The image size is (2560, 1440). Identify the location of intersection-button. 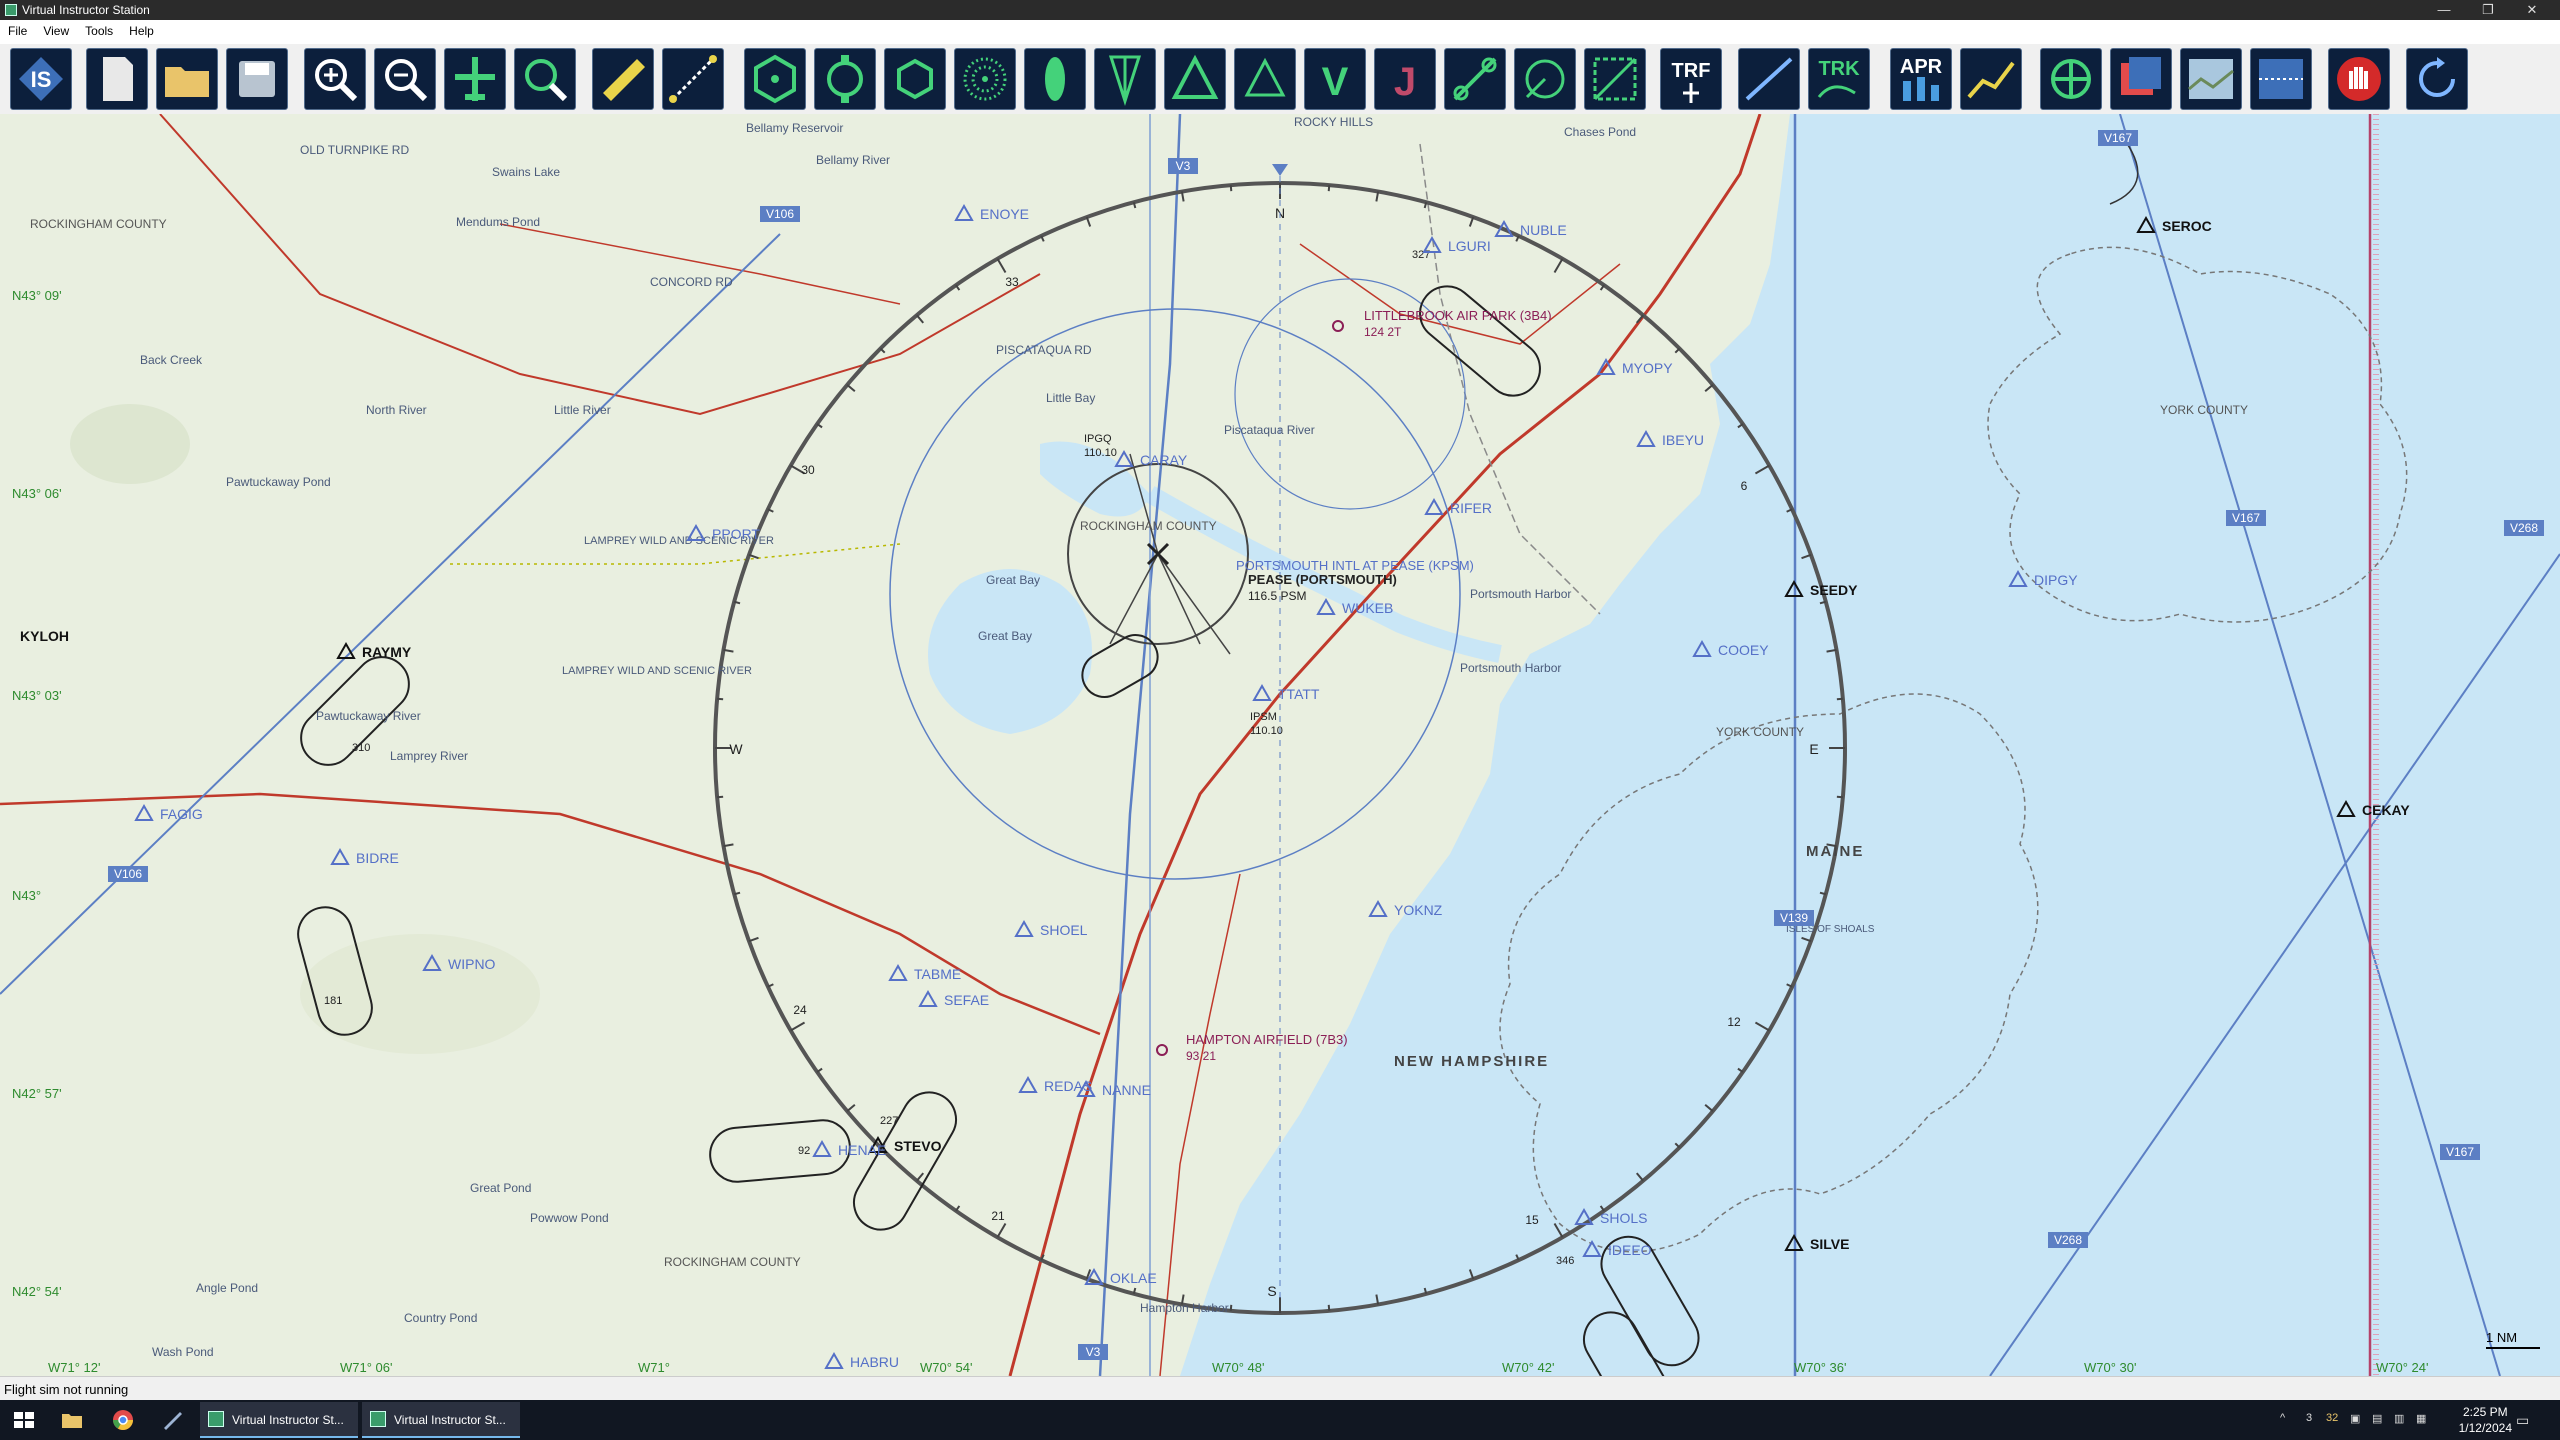
(1265, 79).